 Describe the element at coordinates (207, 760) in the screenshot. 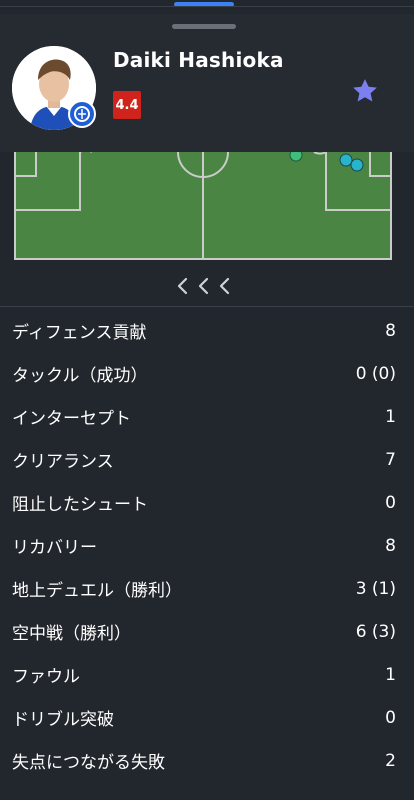

I see `stat-row-errors-leading-to-goal: 失点につながる失敗 2` at that location.